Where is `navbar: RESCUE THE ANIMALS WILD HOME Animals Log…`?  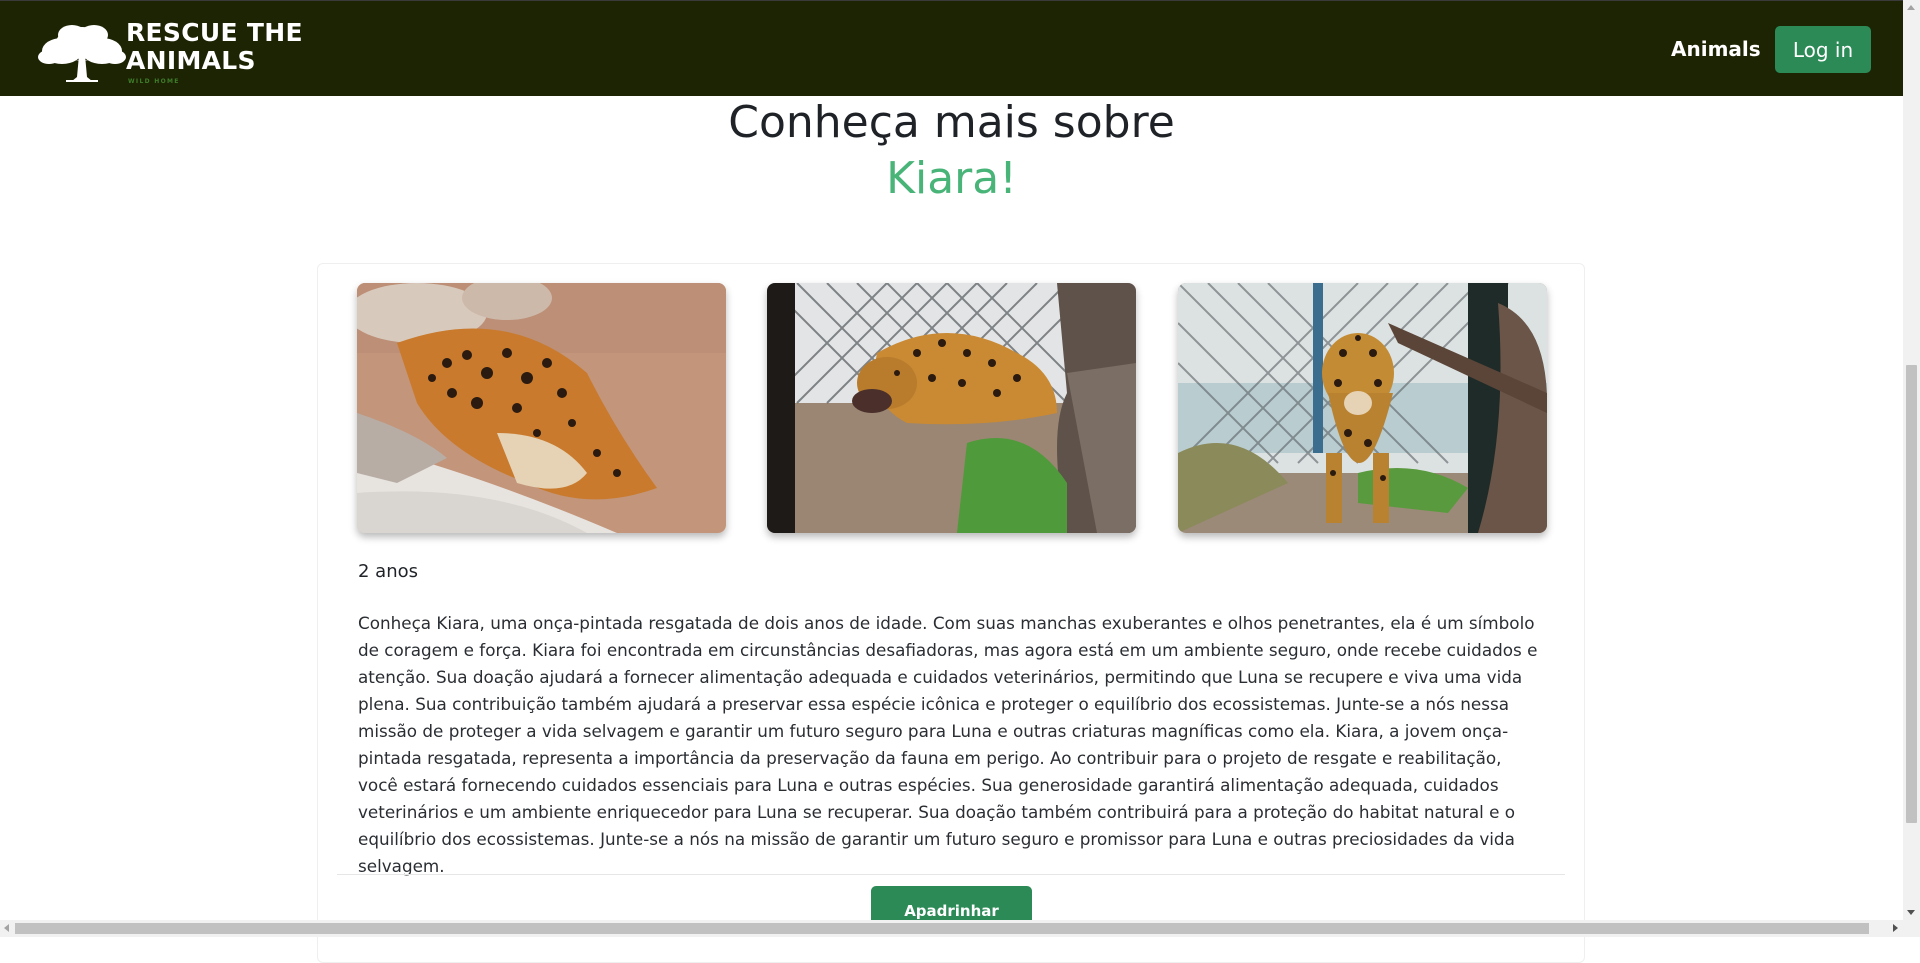 navbar: RESCUE THE ANIMALS WILD HOME Animals Log… is located at coordinates (951, 48).